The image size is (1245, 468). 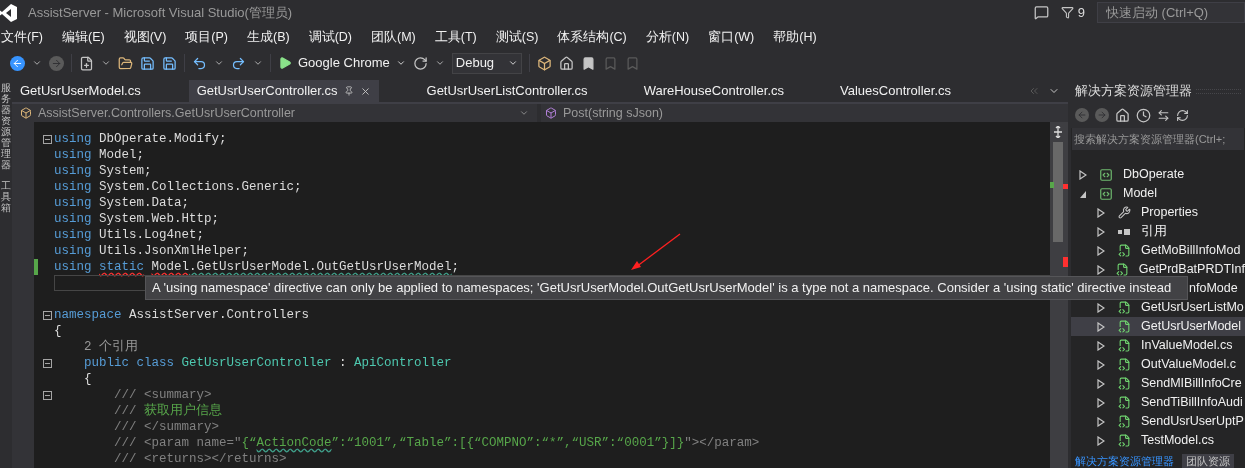 I want to click on panel-tab: 团队资源, so click(x=1208, y=461).